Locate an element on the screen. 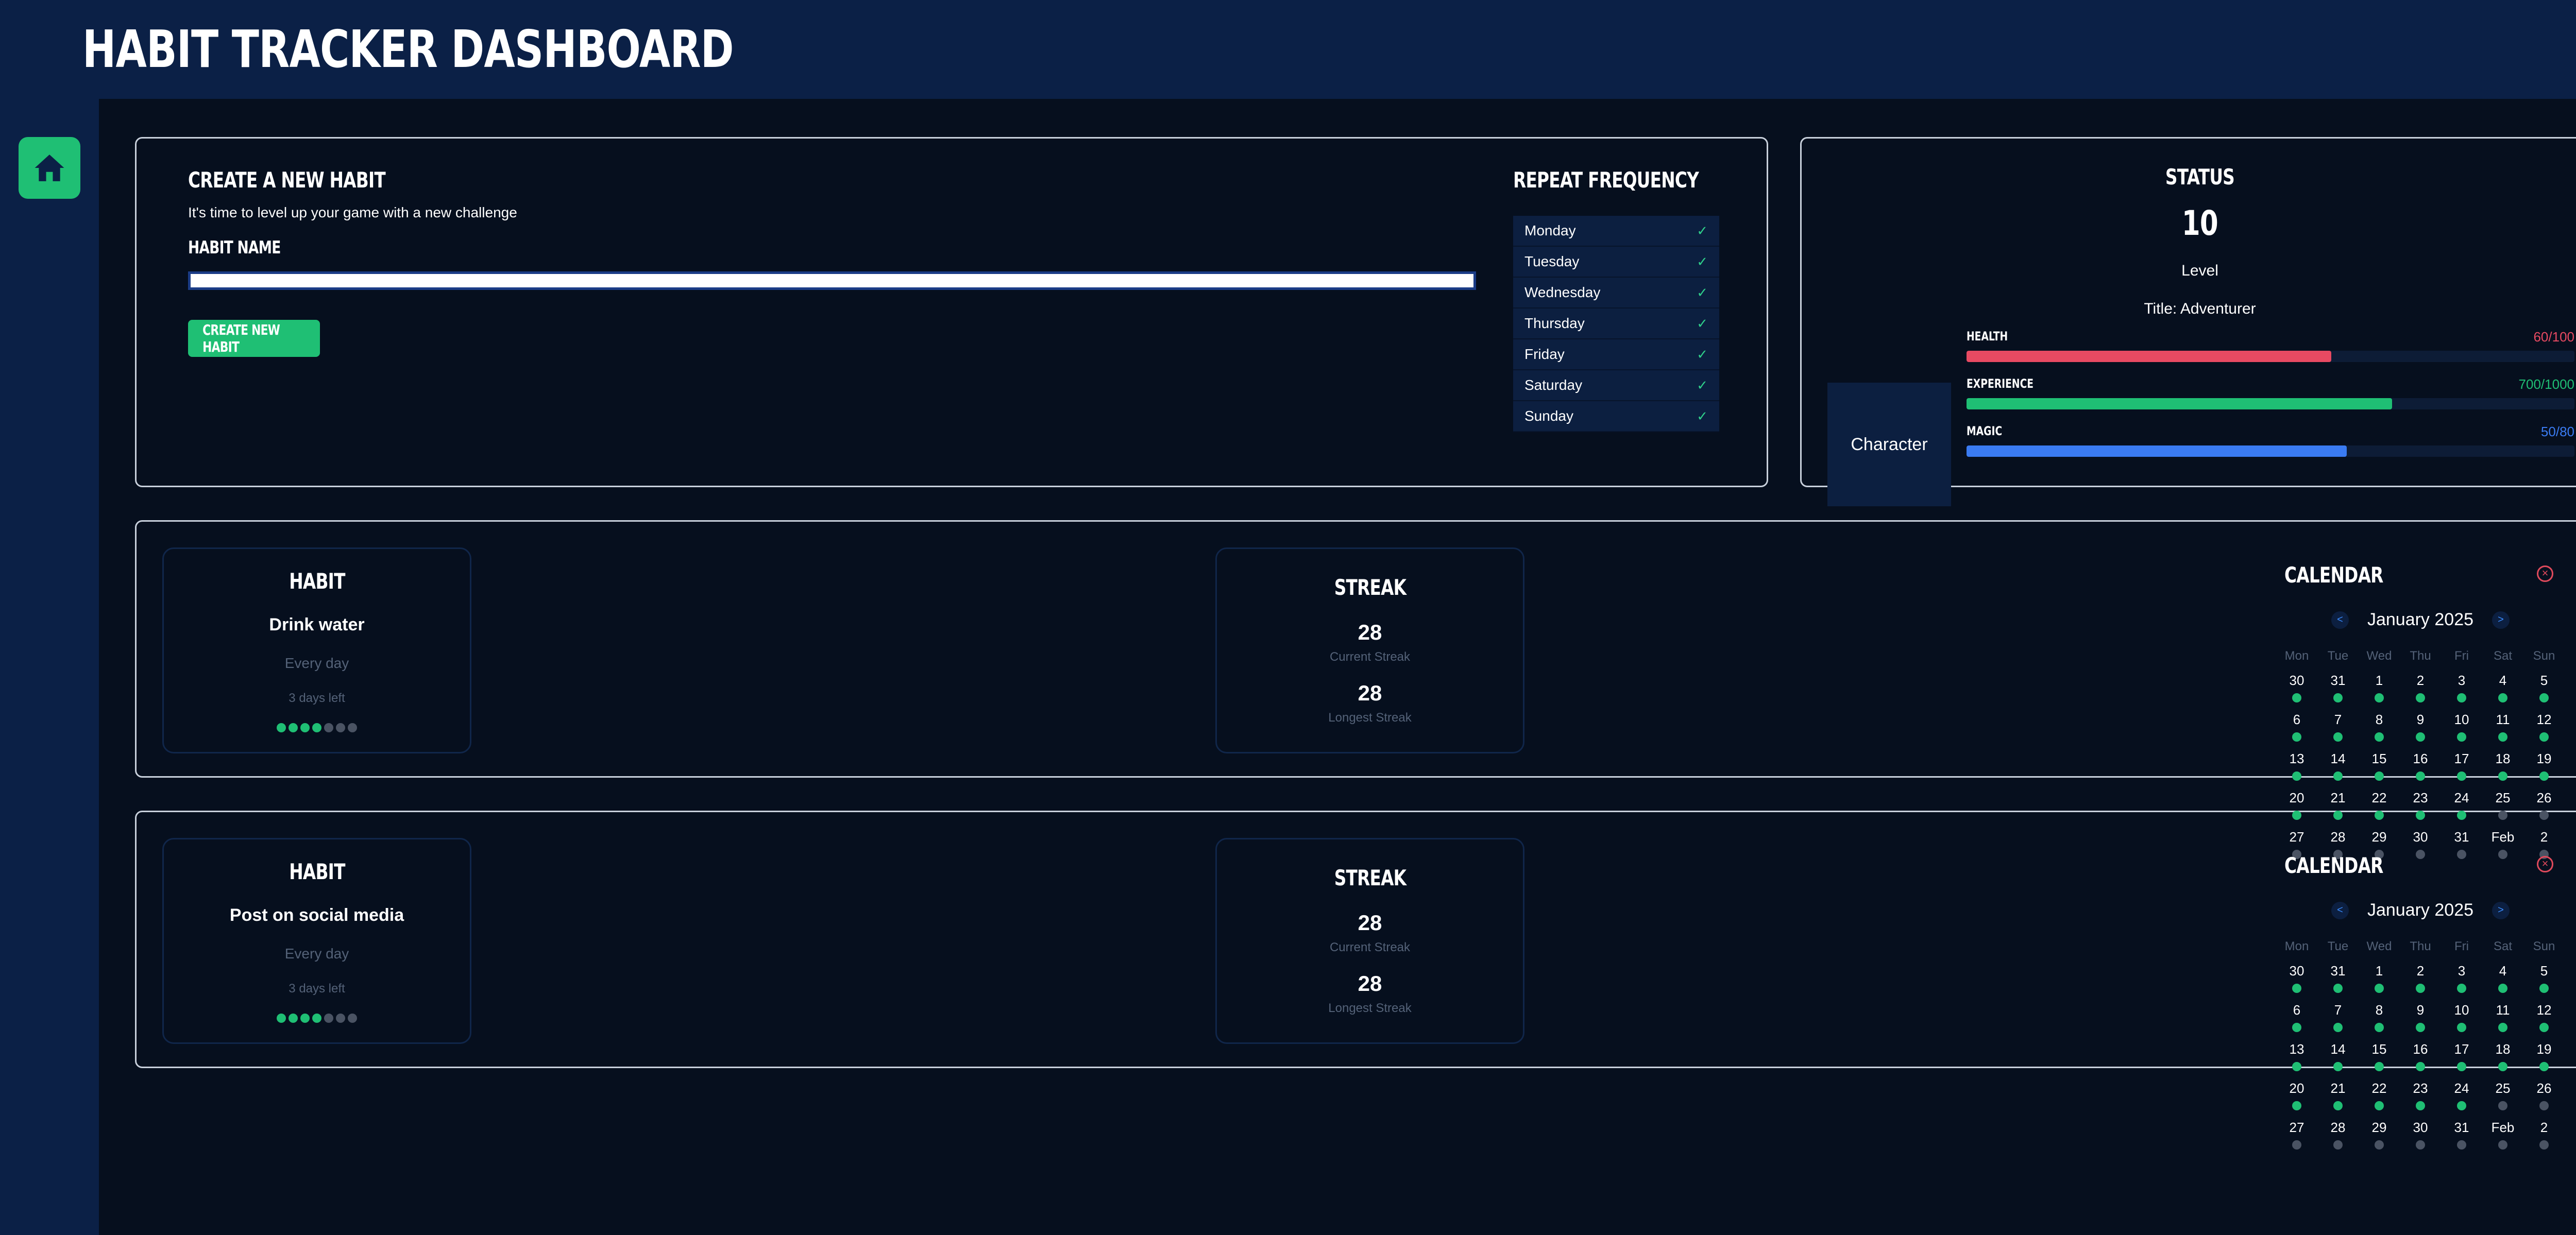 Image resolution: width=2576 pixels, height=1235 pixels. frequency-day-label: Friday is located at coordinates (1544, 354).